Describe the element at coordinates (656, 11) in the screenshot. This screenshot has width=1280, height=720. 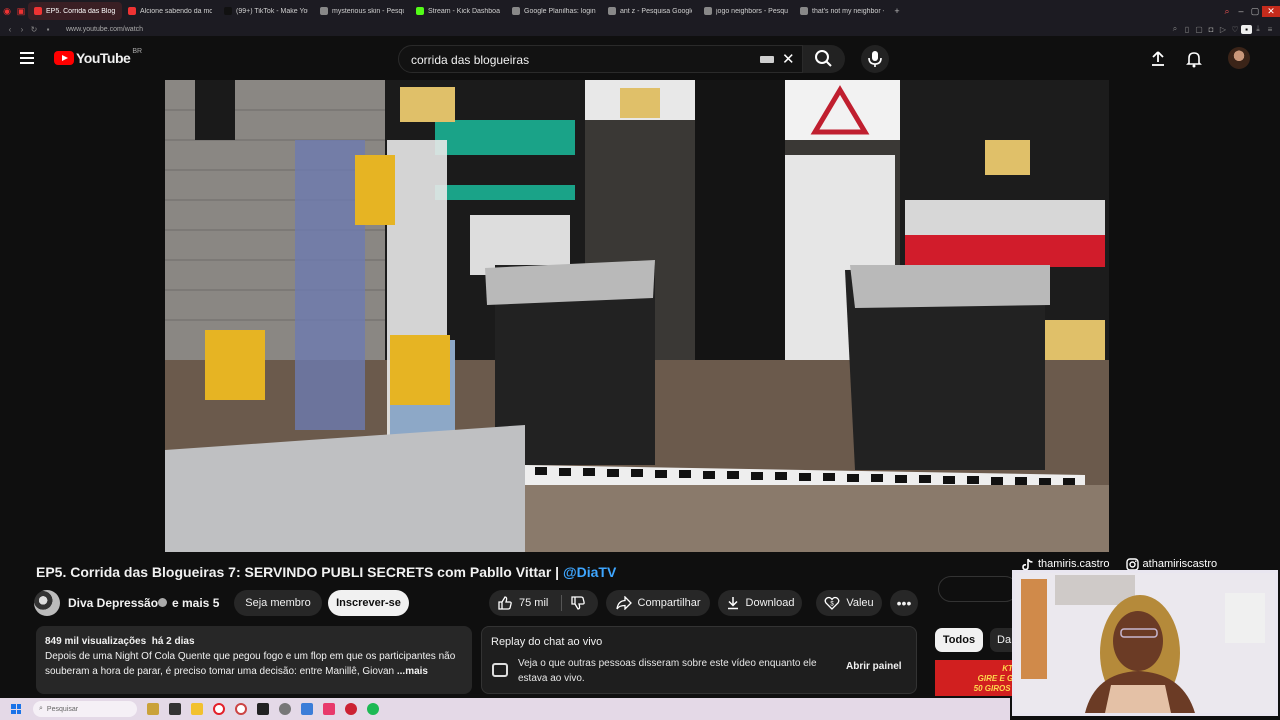
I see `tab-title: ant z - Pesquisa Google` at that location.